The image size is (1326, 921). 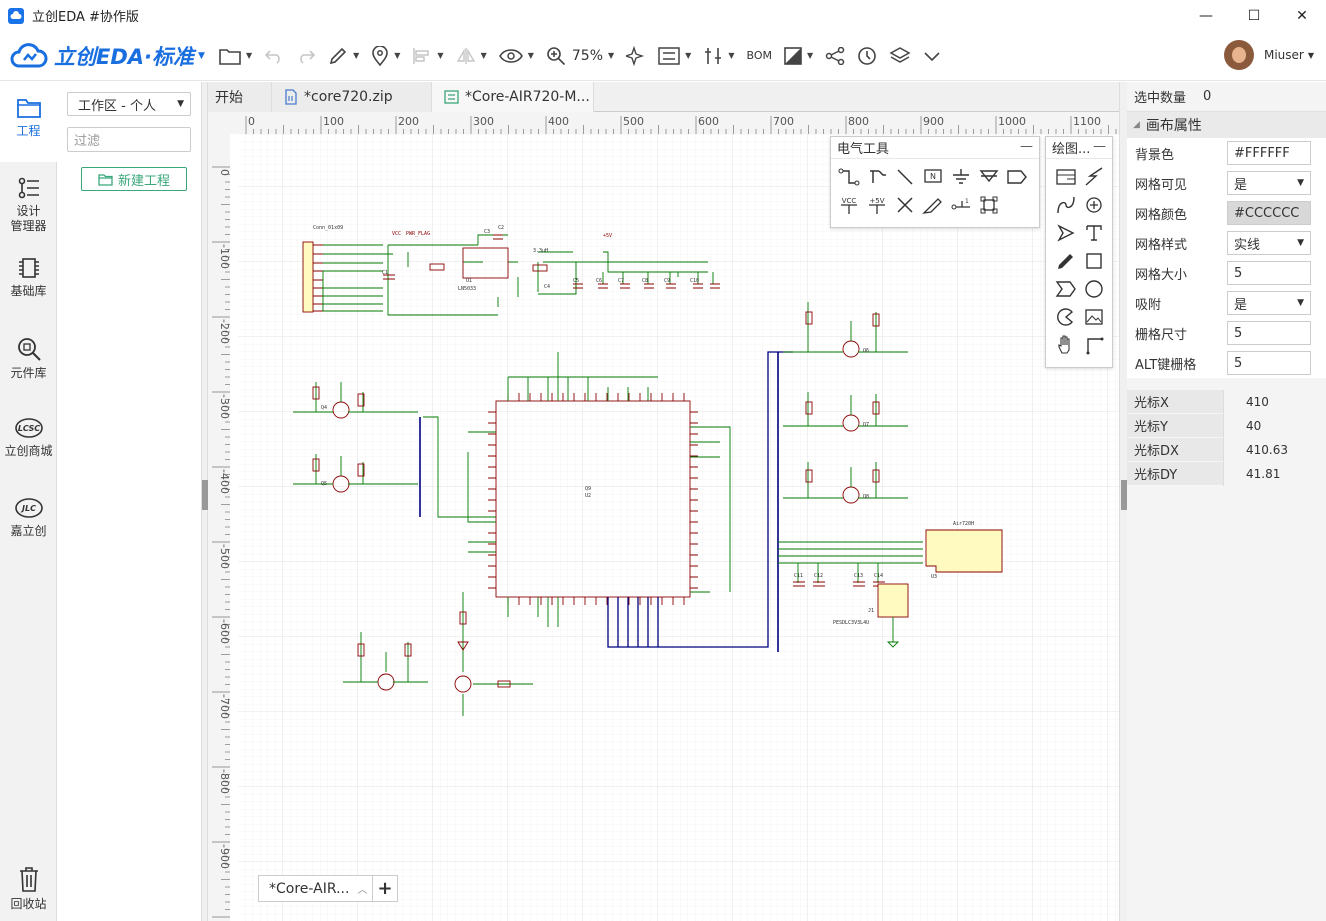 I want to click on add-circle-tool-button, so click(x=1094, y=205).